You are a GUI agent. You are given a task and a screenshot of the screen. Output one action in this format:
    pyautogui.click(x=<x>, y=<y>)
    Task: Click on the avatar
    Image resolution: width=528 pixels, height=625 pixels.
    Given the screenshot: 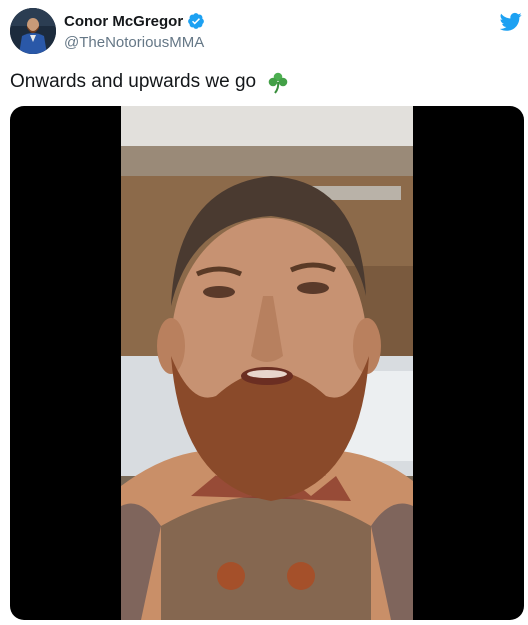 What is the action you would take?
    pyautogui.click(x=33, y=31)
    